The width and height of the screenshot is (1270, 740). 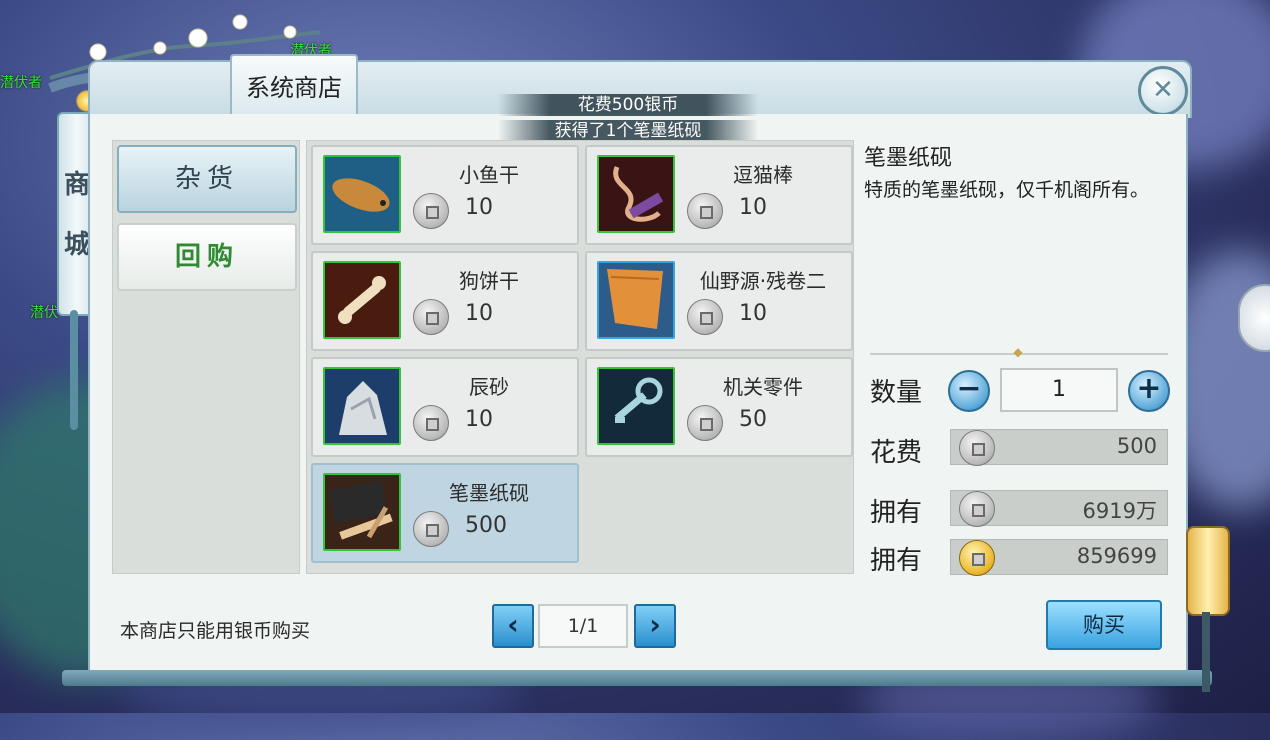 I want to click on decrease-quantity-button: −, so click(x=969, y=391).